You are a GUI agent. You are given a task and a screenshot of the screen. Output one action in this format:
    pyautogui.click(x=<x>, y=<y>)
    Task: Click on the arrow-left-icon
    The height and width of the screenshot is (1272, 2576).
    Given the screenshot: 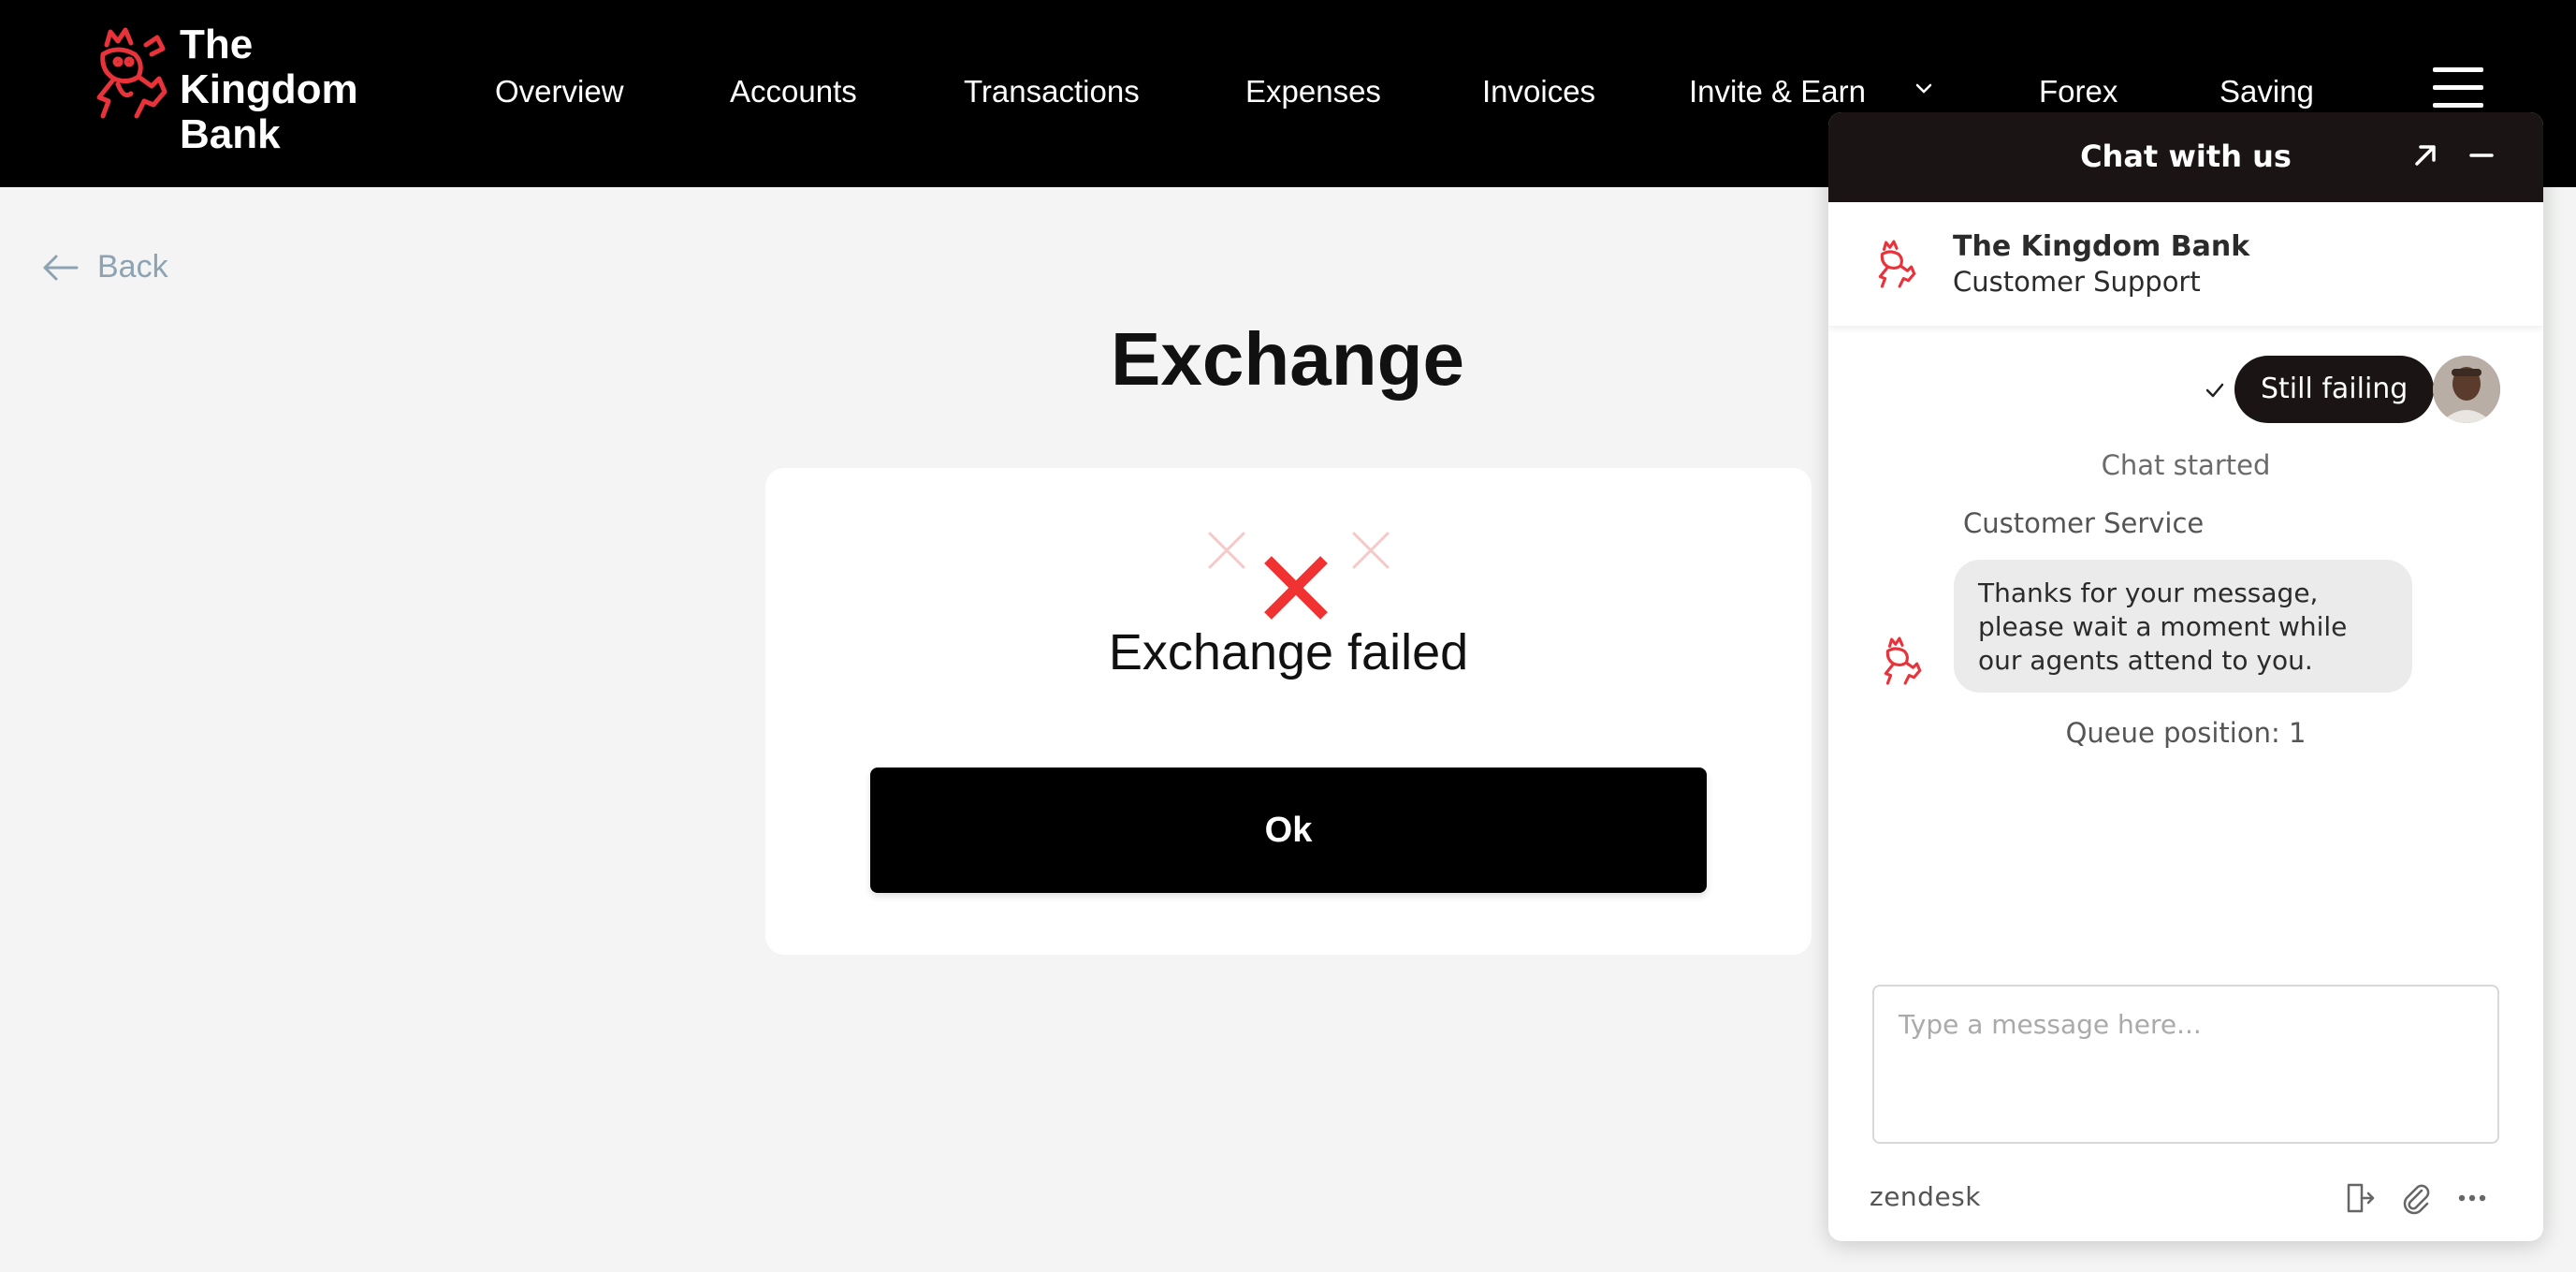 What is the action you would take?
    pyautogui.click(x=61, y=267)
    